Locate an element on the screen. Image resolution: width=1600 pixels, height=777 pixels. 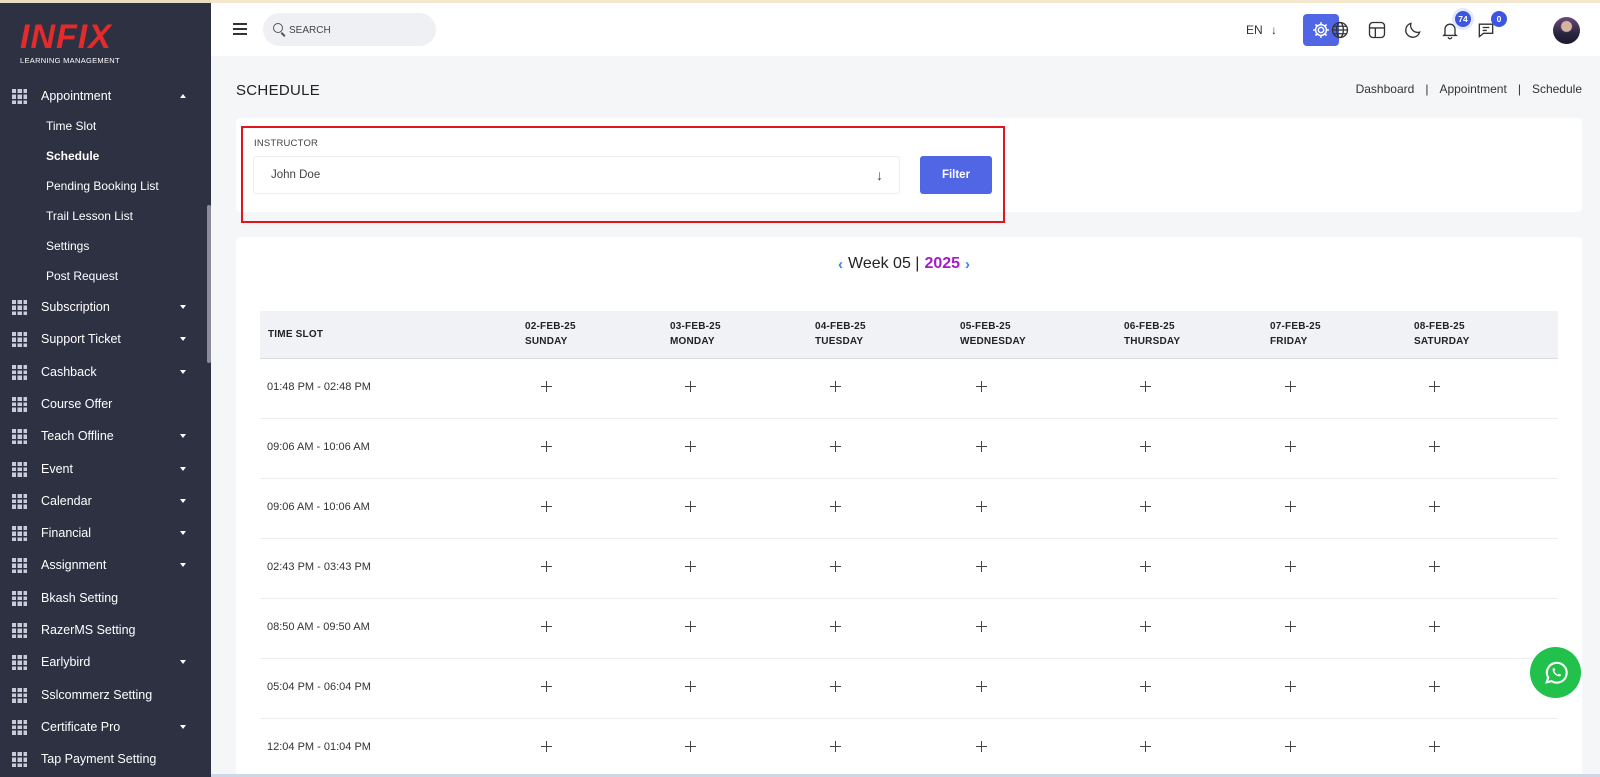
sidebar-subitem-settings: Settings is located at coordinates (67, 246).